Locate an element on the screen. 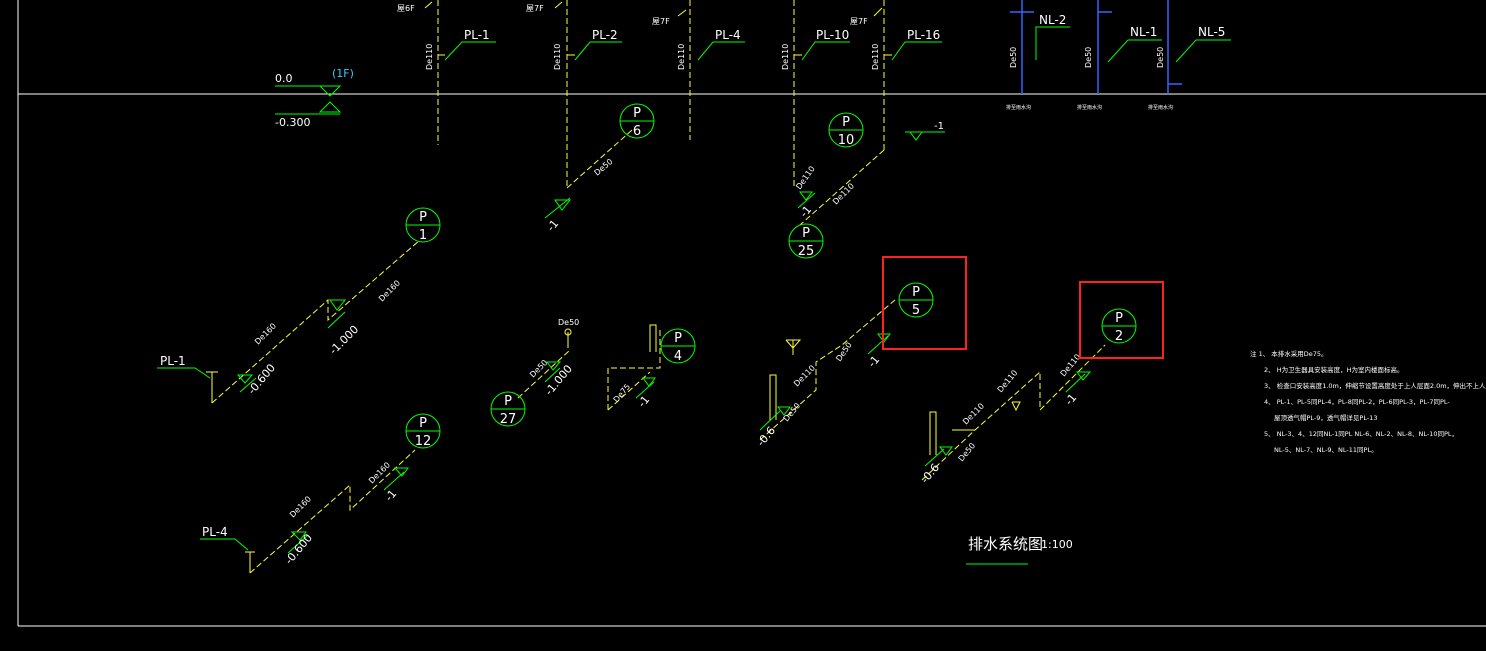 The width and height of the screenshot is (1486, 651). manhole-p2: P 2 is located at coordinates (1119, 326).